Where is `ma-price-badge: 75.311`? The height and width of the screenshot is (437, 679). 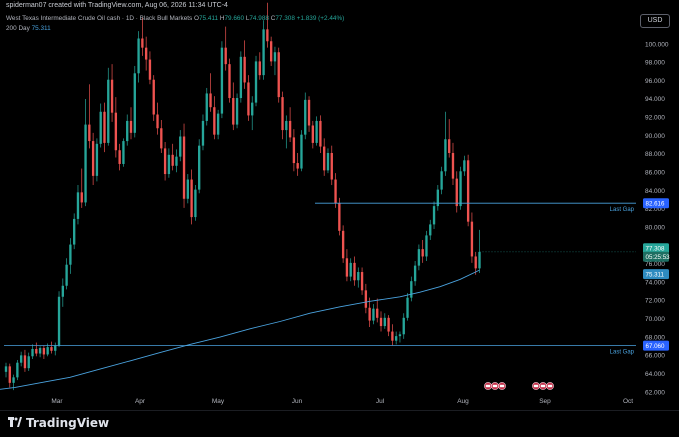
ma-price-badge: 75.311 is located at coordinates (656, 274).